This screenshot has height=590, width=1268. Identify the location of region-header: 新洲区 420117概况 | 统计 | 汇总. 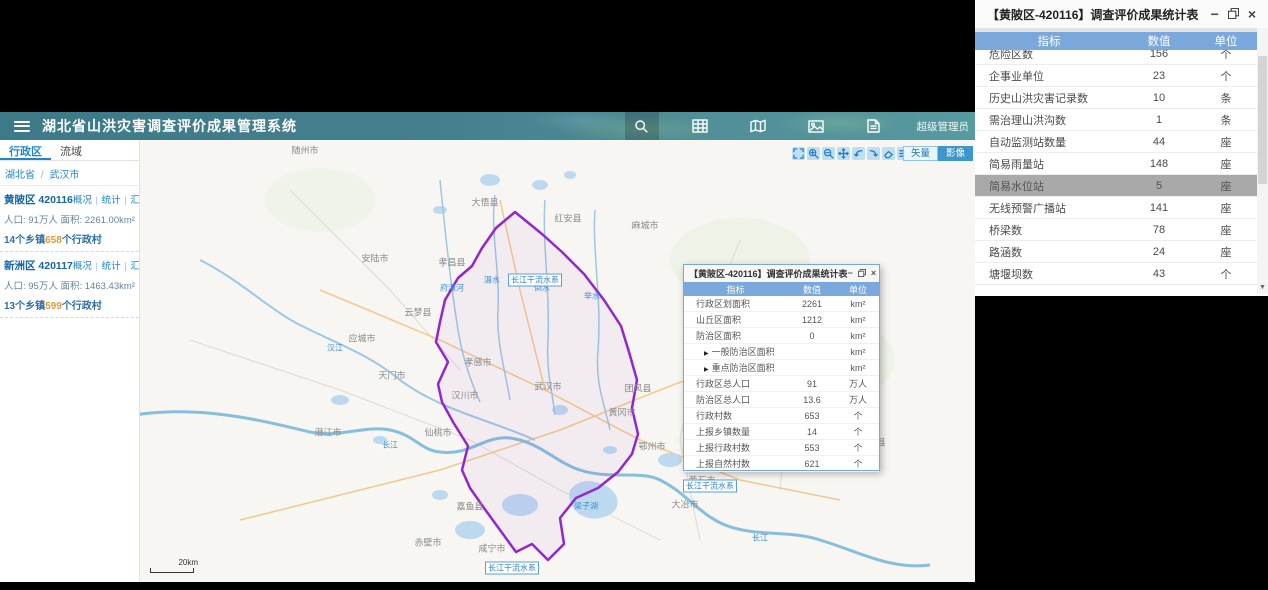
(71, 265).